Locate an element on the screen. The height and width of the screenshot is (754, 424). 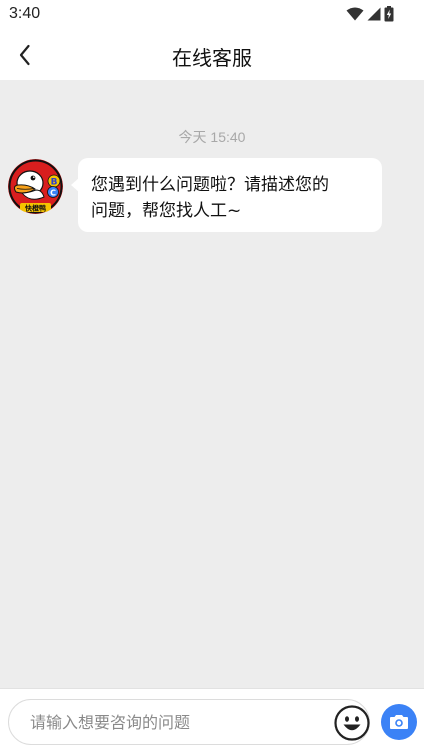
avatar-brand-text: 快橙鸭 is located at coordinates (35, 208).